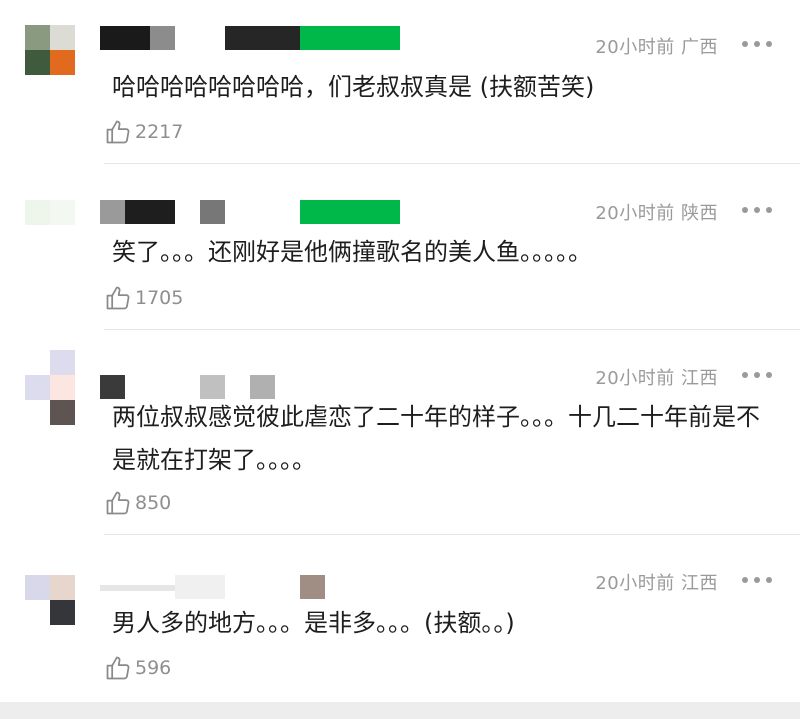  I want to click on comment-text: 两位叔叔感觉彼此虐恋了二十年的样子。。。十几二十年前是不是就在打架了。。。。, so click(436, 438).